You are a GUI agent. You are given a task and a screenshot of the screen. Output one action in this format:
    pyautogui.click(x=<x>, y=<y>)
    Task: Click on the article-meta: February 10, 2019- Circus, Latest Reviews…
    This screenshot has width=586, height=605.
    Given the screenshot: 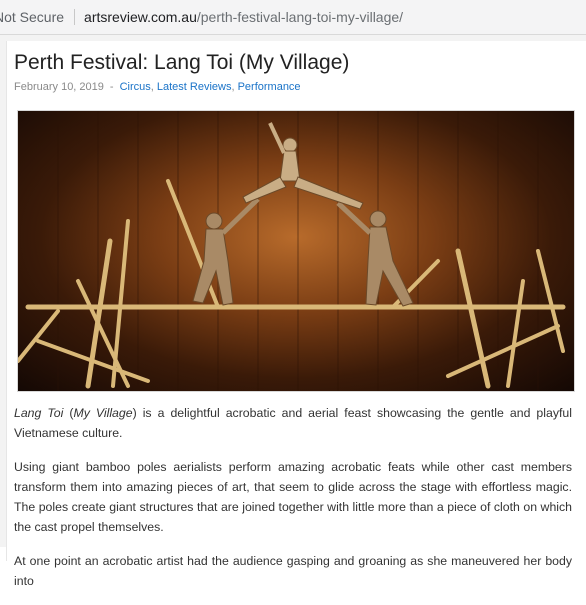 What is the action you would take?
    pyautogui.click(x=157, y=87)
    